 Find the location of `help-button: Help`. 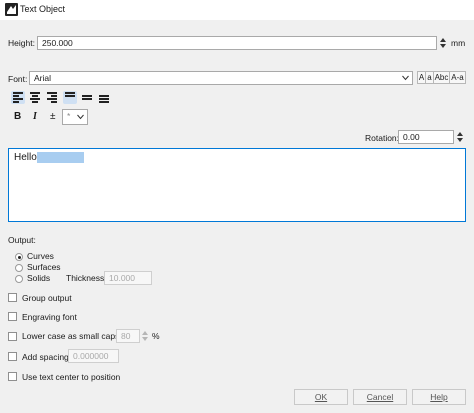

help-button: Help is located at coordinates (439, 397).